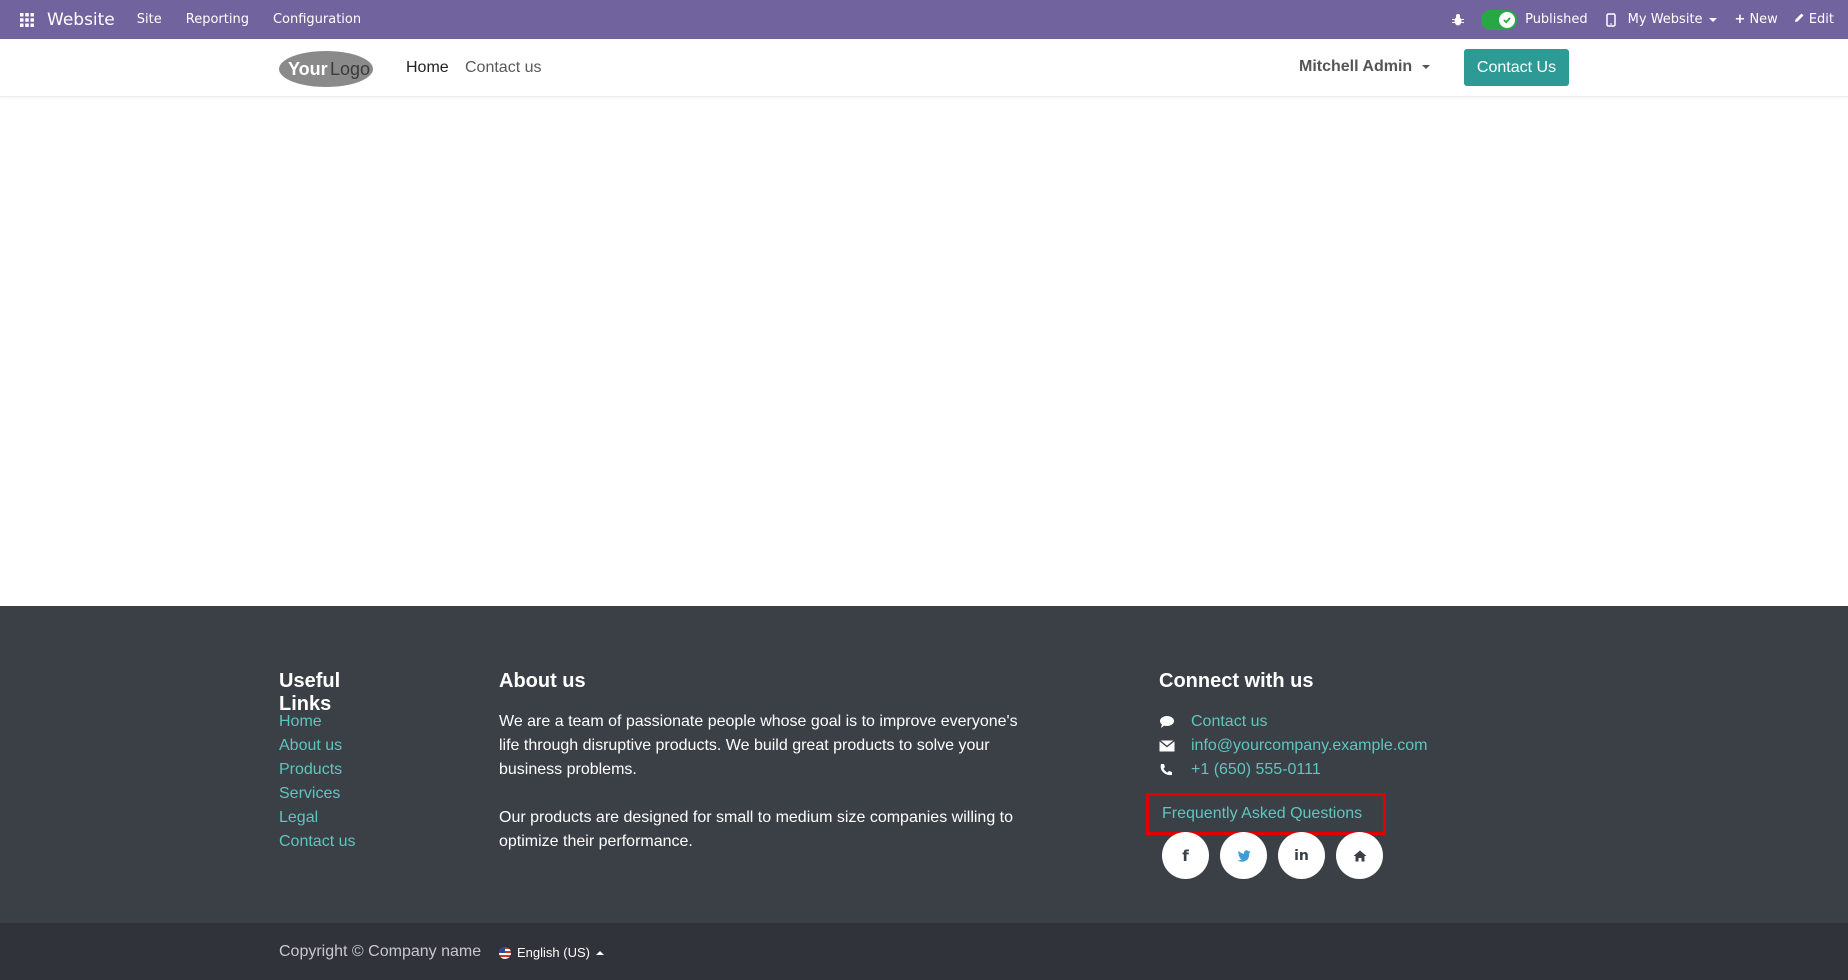 The width and height of the screenshot is (1848, 980). Describe the element at coordinates (1458, 20) in the screenshot. I see `debug-bug-icon` at that location.